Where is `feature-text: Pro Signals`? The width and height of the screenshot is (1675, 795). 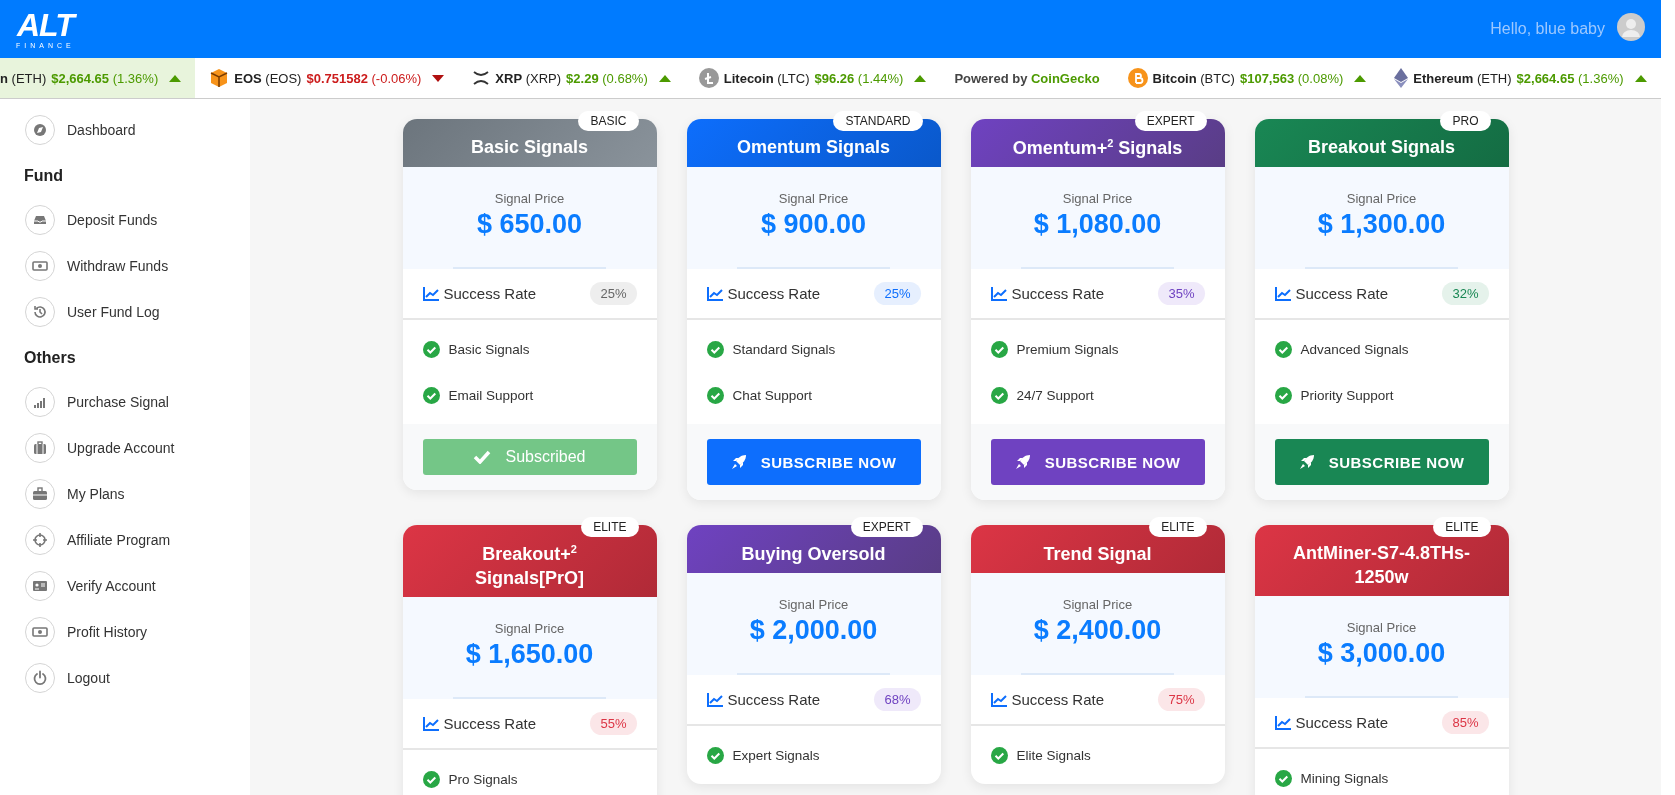 feature-text: Pro Signals is located at coordinates (483, 779).